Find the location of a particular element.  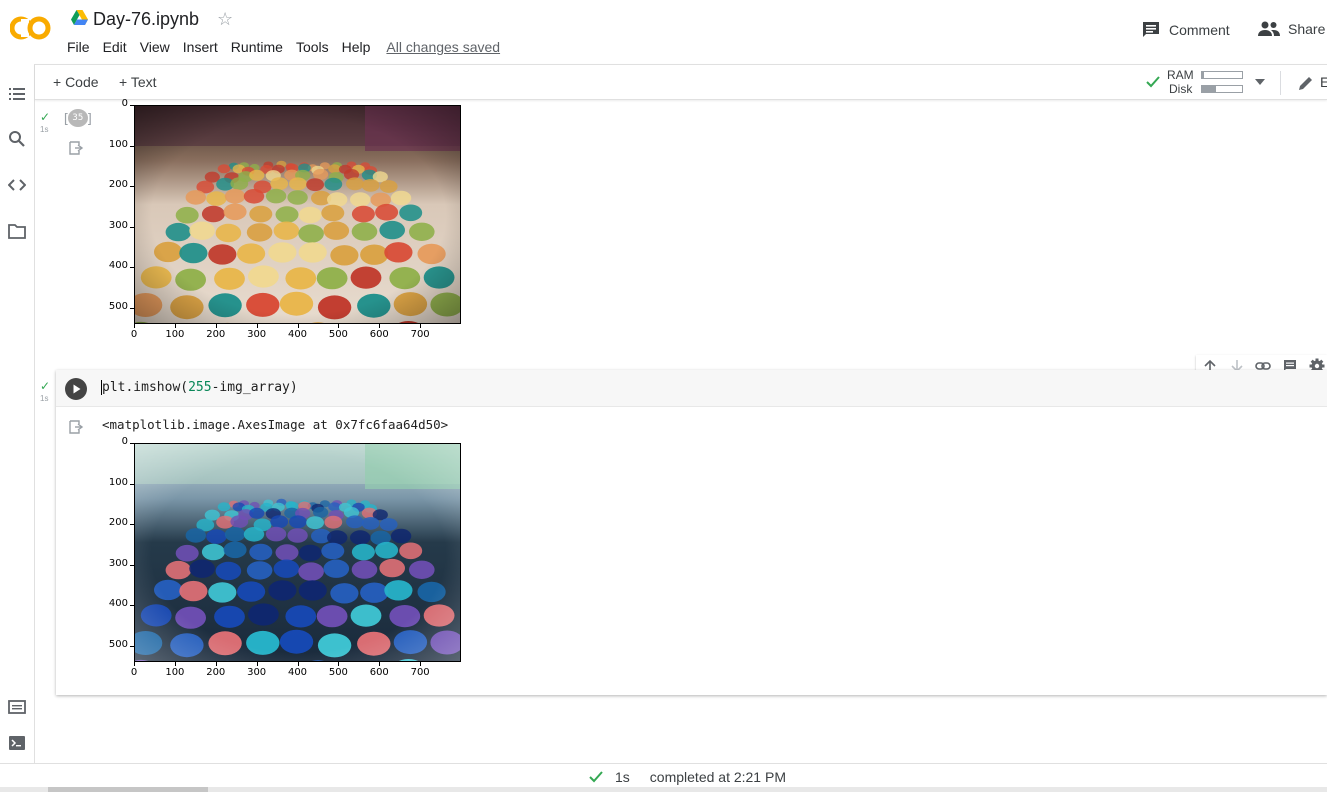

x-tick-label: 300 is located at coordinates (257, 334).